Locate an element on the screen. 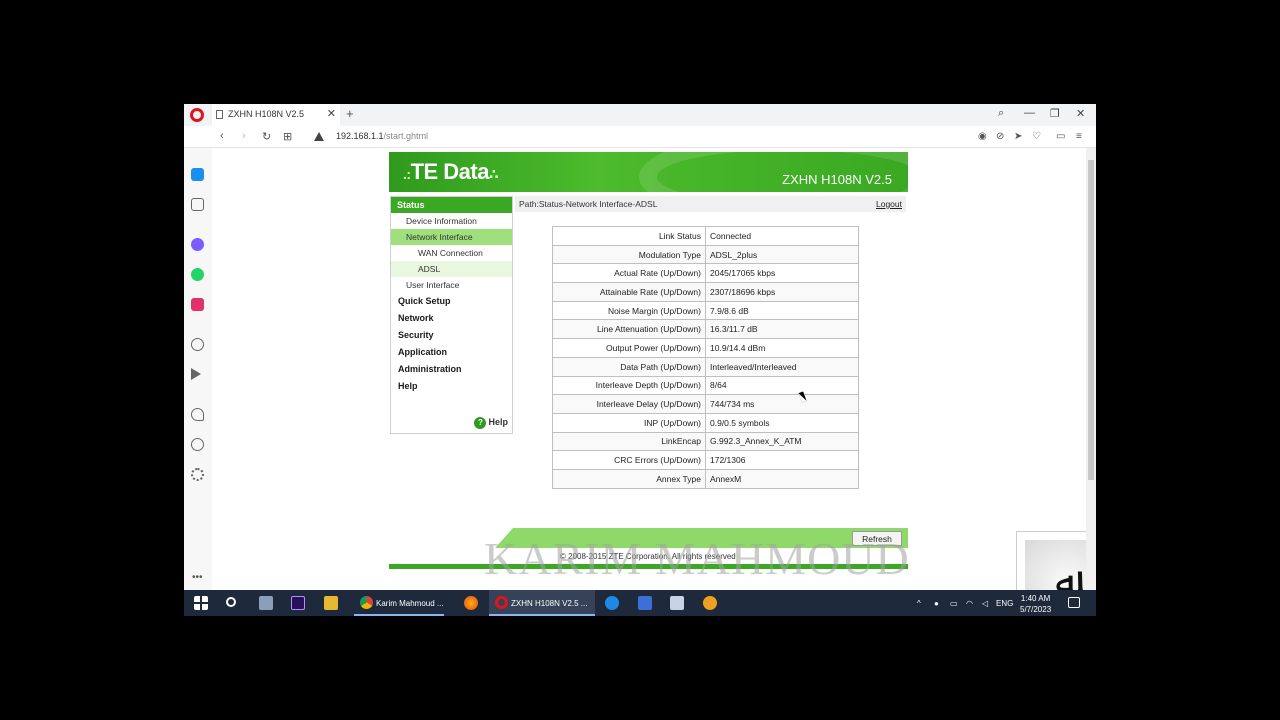  page-icon is located at coordinates (219, 114).